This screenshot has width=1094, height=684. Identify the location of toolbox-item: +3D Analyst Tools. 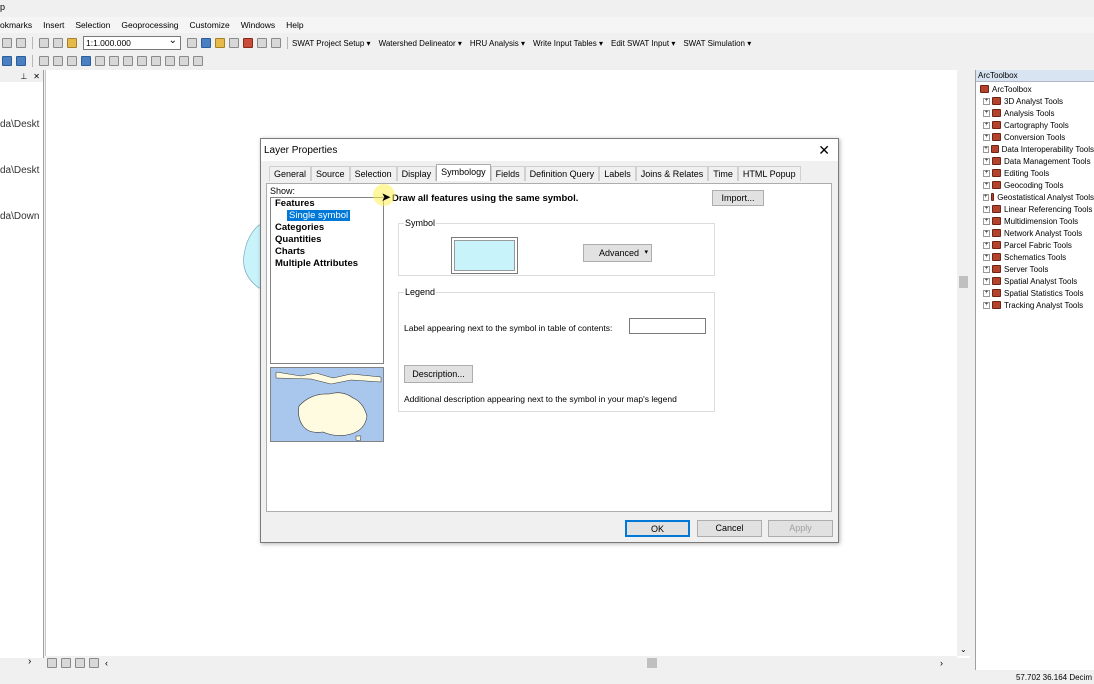
(1035, 101).